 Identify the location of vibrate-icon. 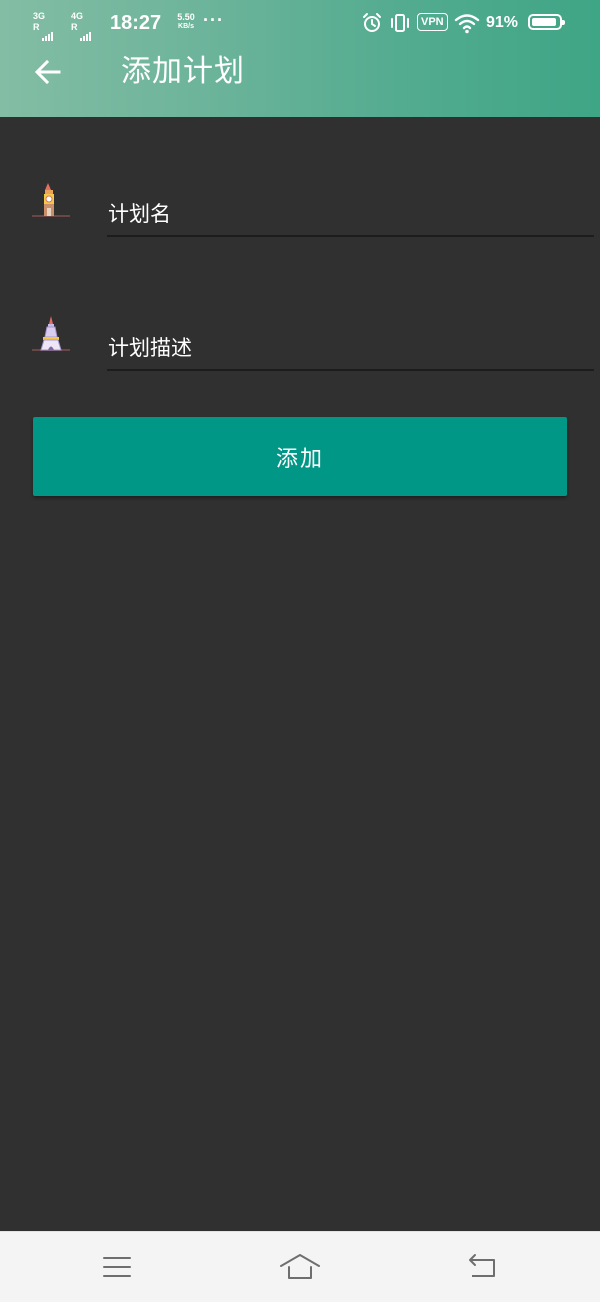
(400, 23).